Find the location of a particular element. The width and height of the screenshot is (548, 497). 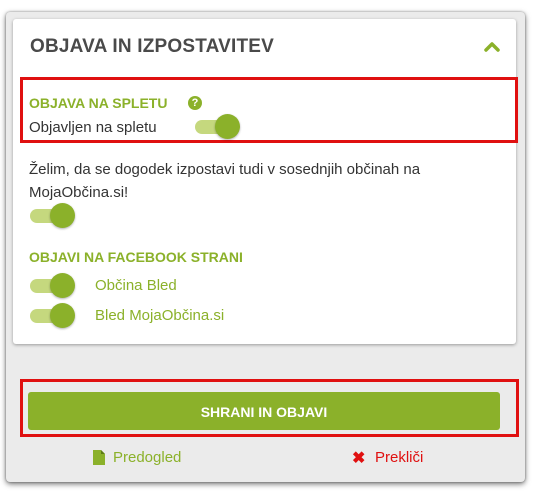

cancel-link: Prekliči is located at coordinates (399, 457).